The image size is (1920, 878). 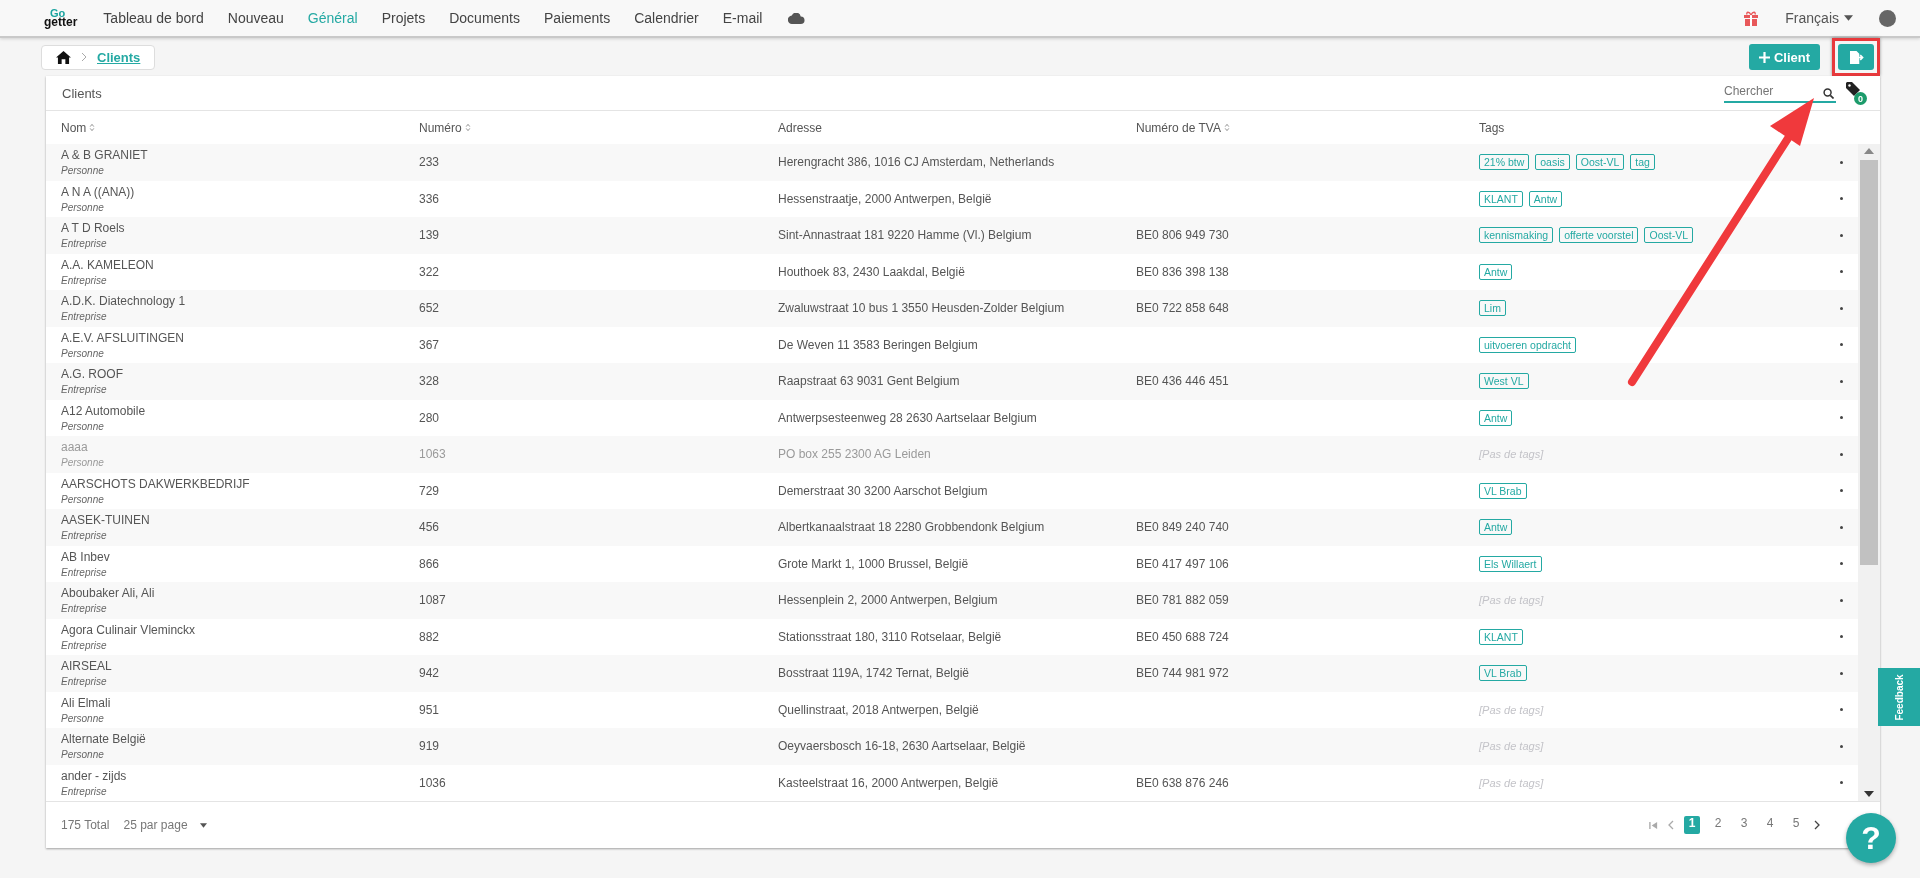 I want to click on table-cell-text: 882, so click(x=430, y=636).